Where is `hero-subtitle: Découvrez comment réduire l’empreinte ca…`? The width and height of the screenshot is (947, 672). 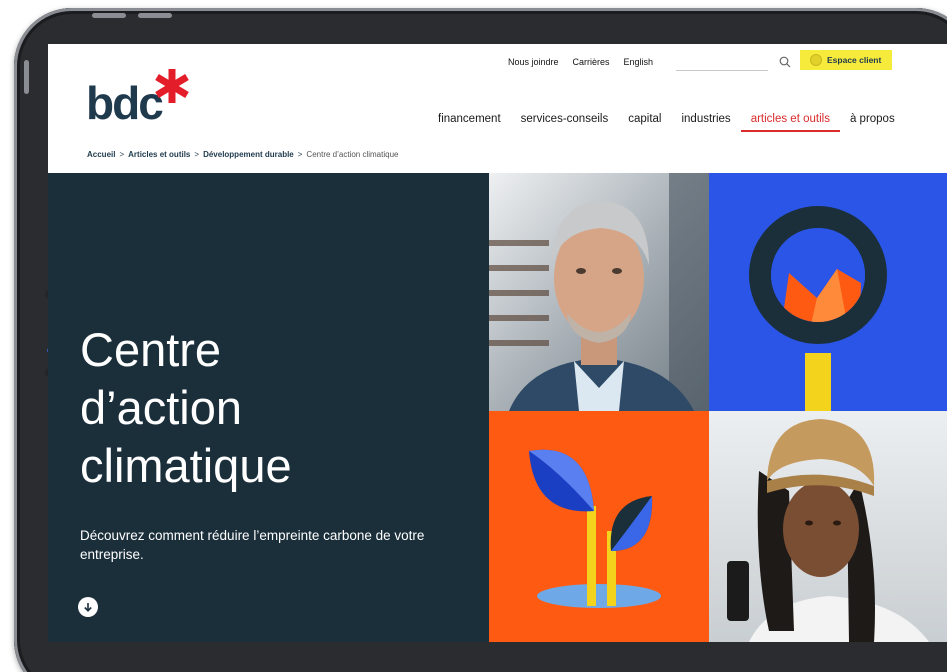 hero-subtitle: Découvrez comment réduire l’empreinte ca… is located at coordinates (252, 545).